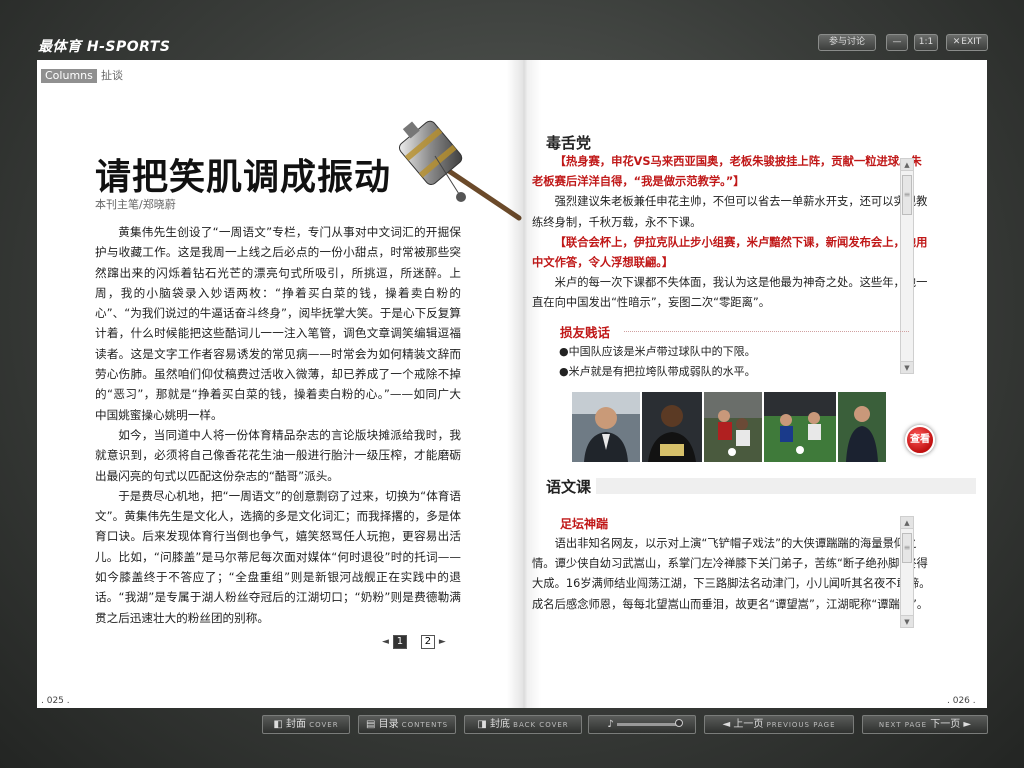 Image resolution: width=1024 pixels, height=768 pixels. I want to click on page-number-left: . 025 ., so click(55, 701).